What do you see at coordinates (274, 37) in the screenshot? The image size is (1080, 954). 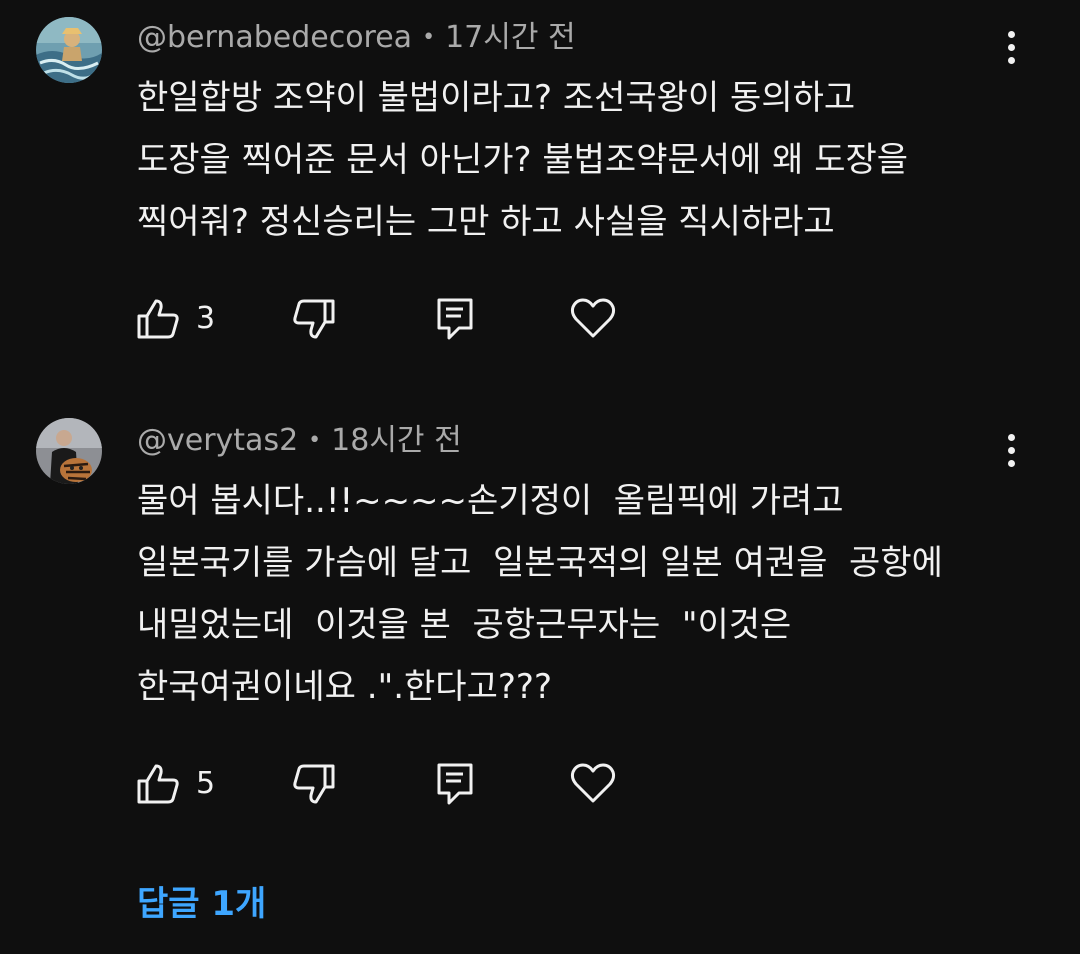 I see `author-name: @bernabedecorea` at bounding box center [274, 37].